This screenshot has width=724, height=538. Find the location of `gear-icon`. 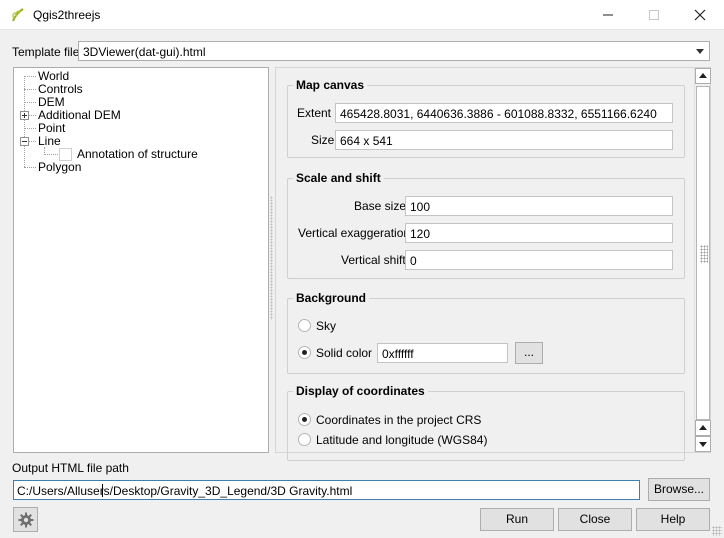

gear-icon is located at coordinates (26, 520).